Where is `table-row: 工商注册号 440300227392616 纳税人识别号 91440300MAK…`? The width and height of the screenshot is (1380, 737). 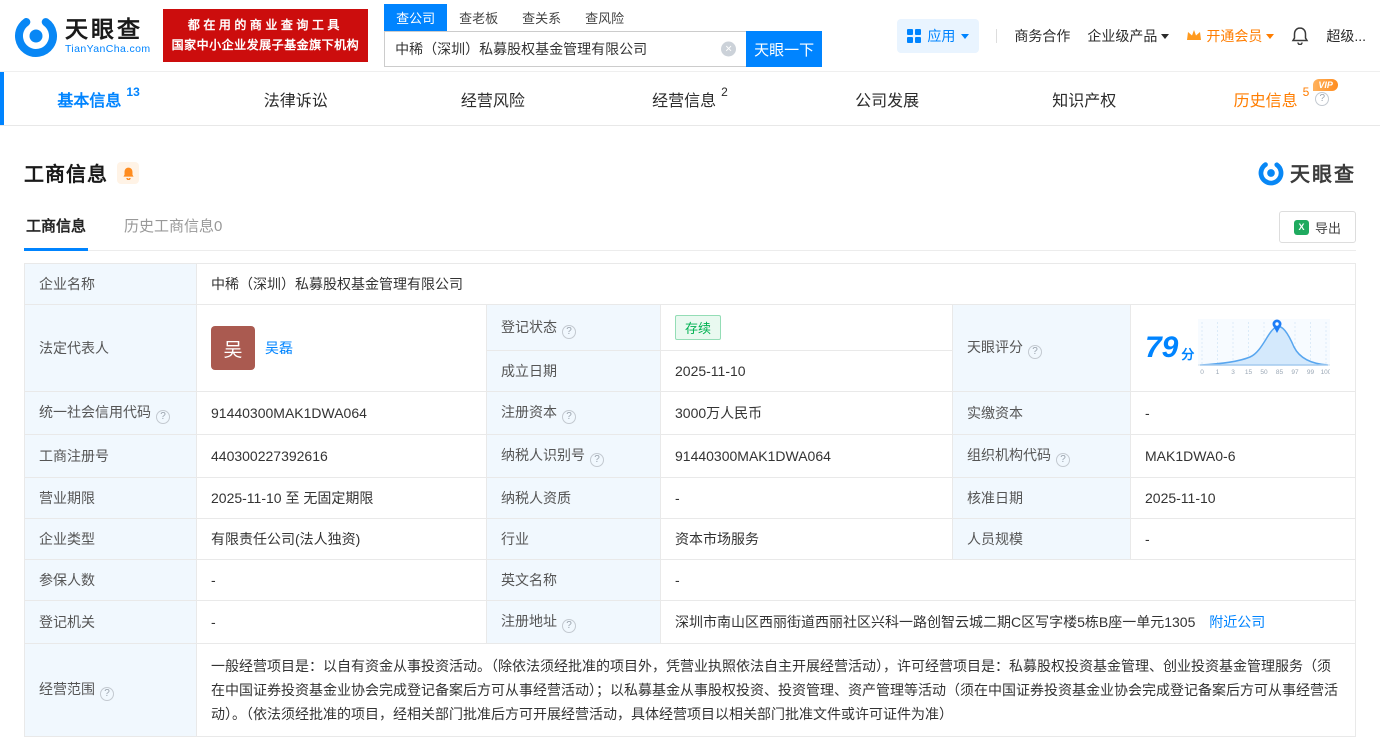
table-row: 工商注册号 440300227392616 纳税人识别号 91440300MAK… is located at coordinates (690, 456).